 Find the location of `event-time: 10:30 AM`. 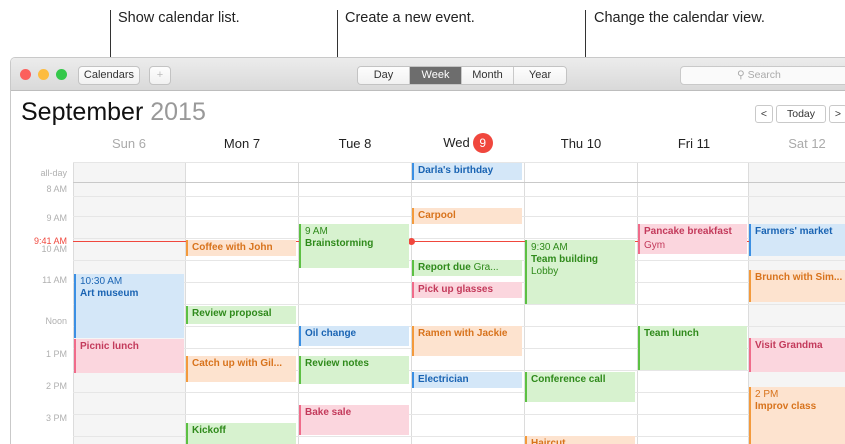

event-time: 10:30 AM is located at coordinates (101, 281).